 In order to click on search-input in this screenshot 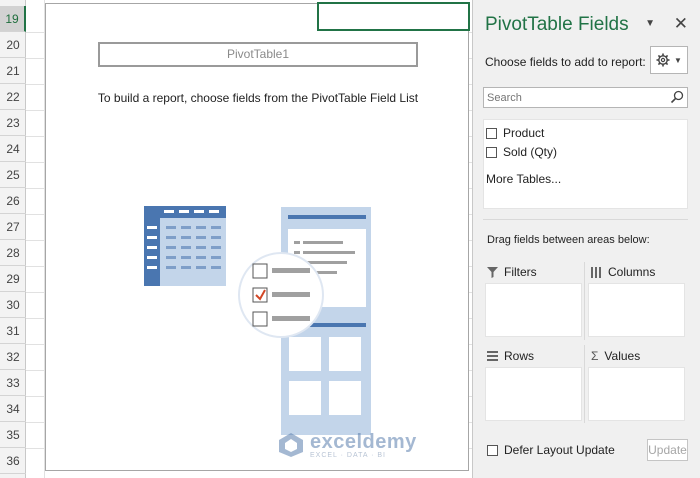, I will do `click(574, 97)`.